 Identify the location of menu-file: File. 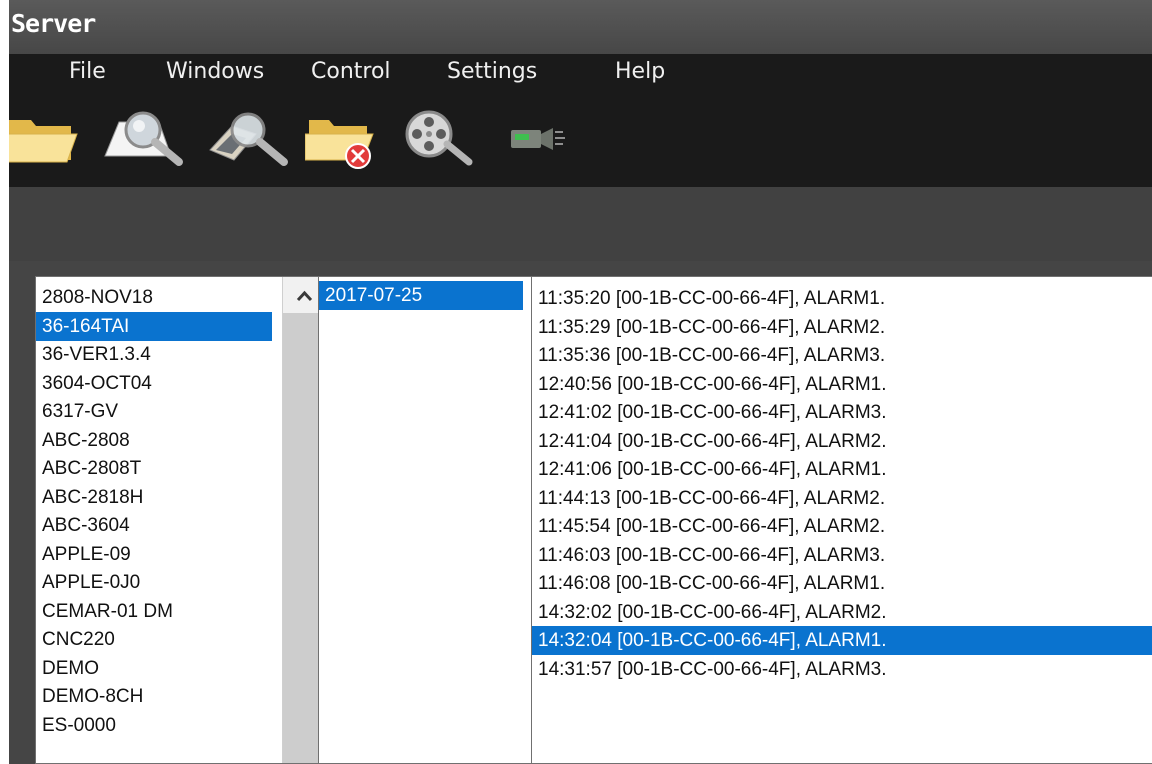
(87, 73).